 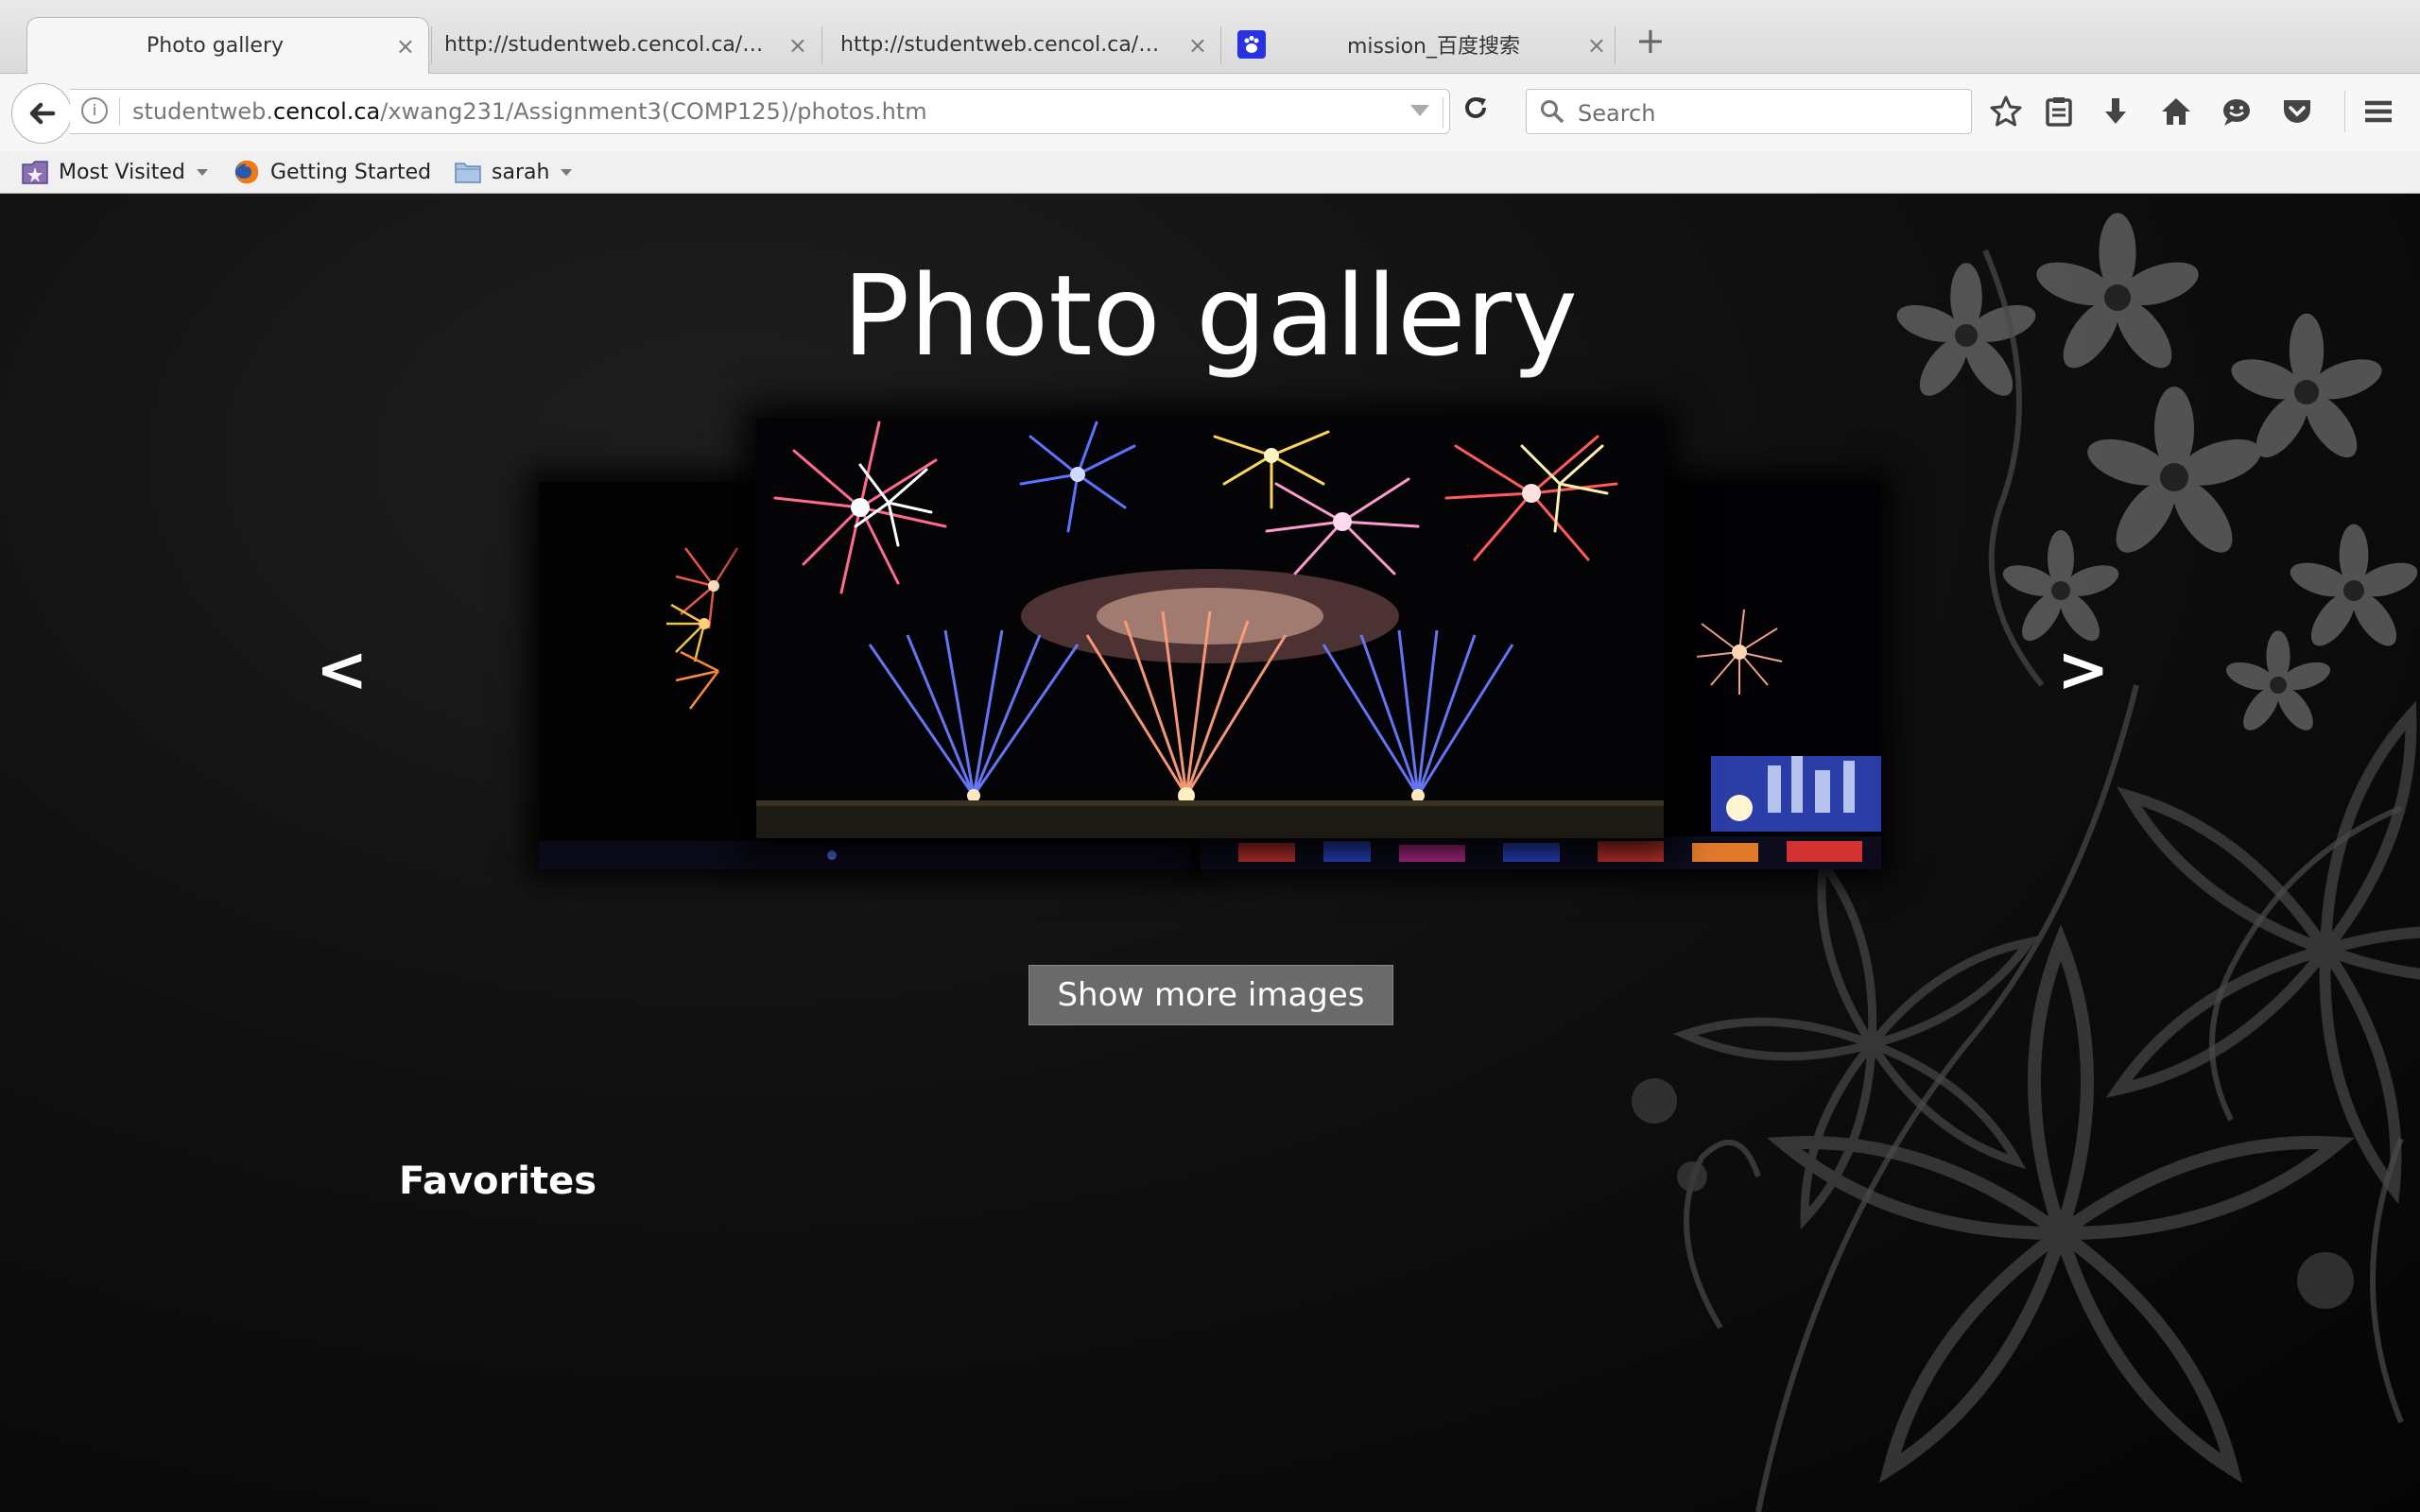 I want to click on hamburger-menu-icon, so click(x=2378, y=111).